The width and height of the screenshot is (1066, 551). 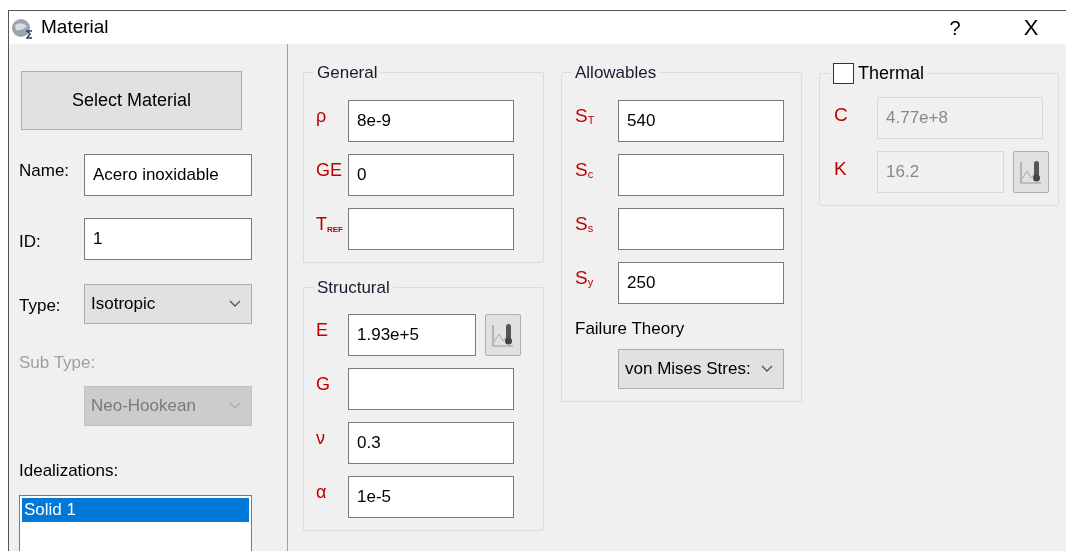 I want to click on field-label: Type:, so click(x=40, y=306).